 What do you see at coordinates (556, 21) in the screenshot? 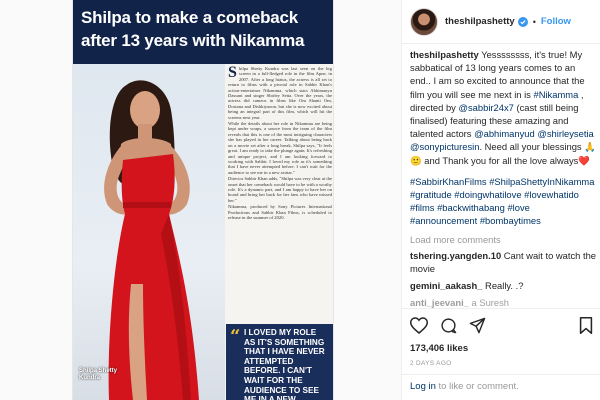
I see `follow-button: Follow` at bounding box center [556, 21].